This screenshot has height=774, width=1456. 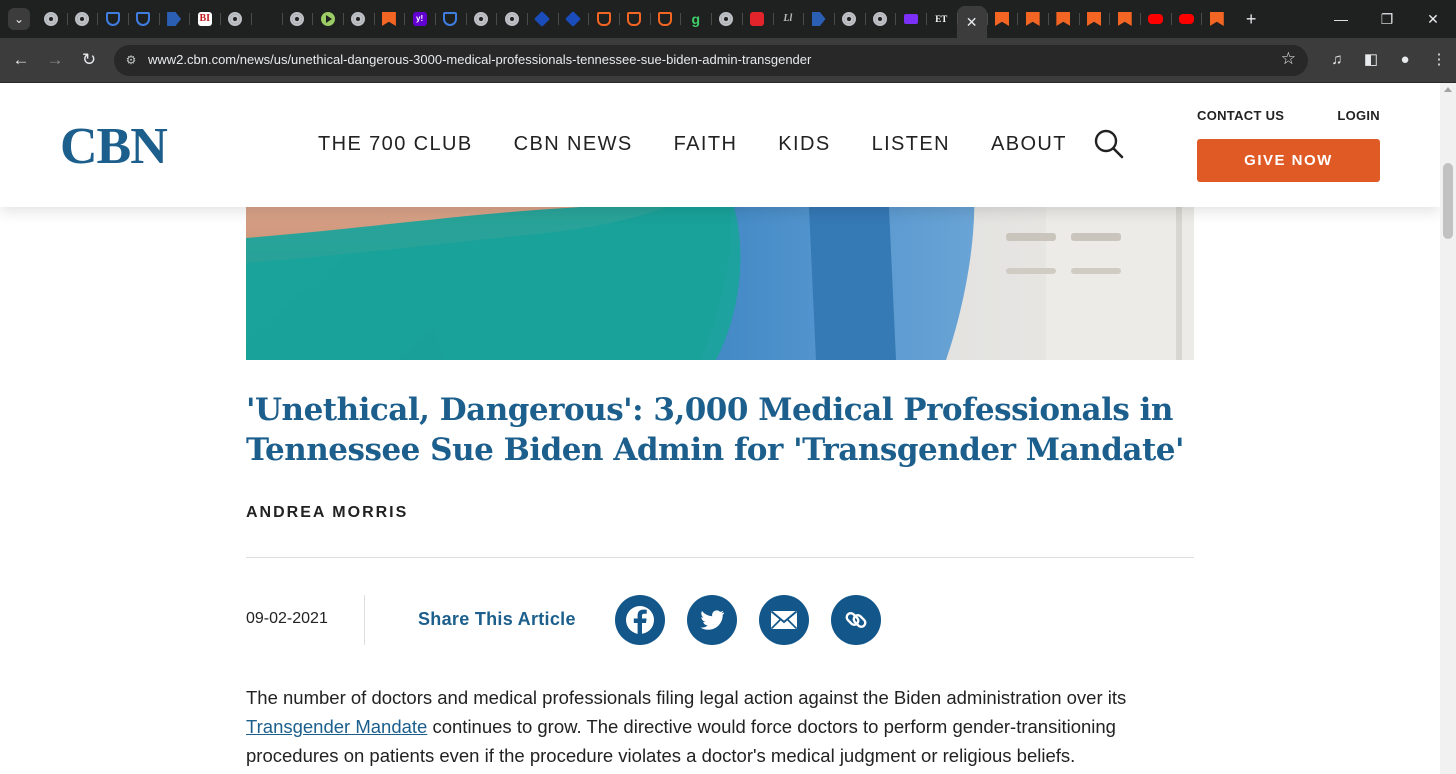 What do you see at coordinates (419, 19) in the screenshot?
I see `browser-tab: y!` at bounding box center [419, 19].